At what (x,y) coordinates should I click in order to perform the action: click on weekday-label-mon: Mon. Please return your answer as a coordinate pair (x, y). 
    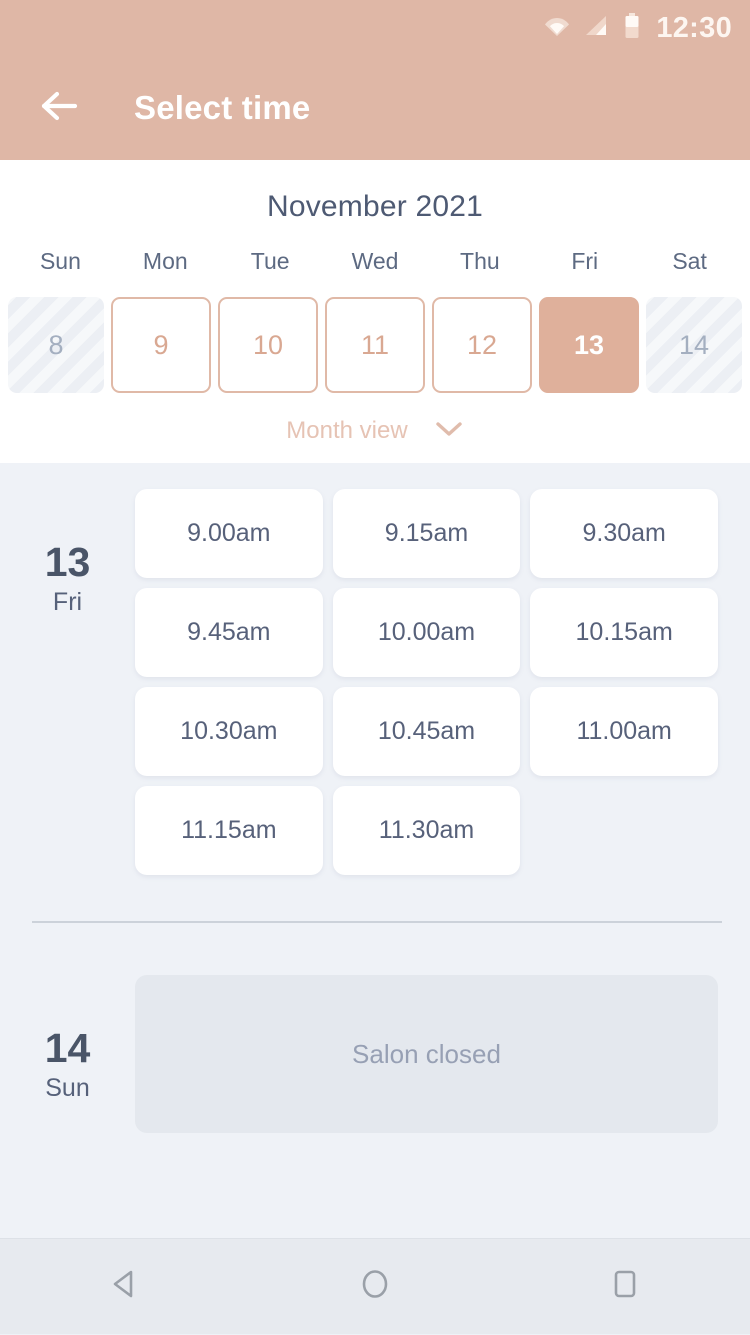
    Looking at the image, I should click on (165, 261).